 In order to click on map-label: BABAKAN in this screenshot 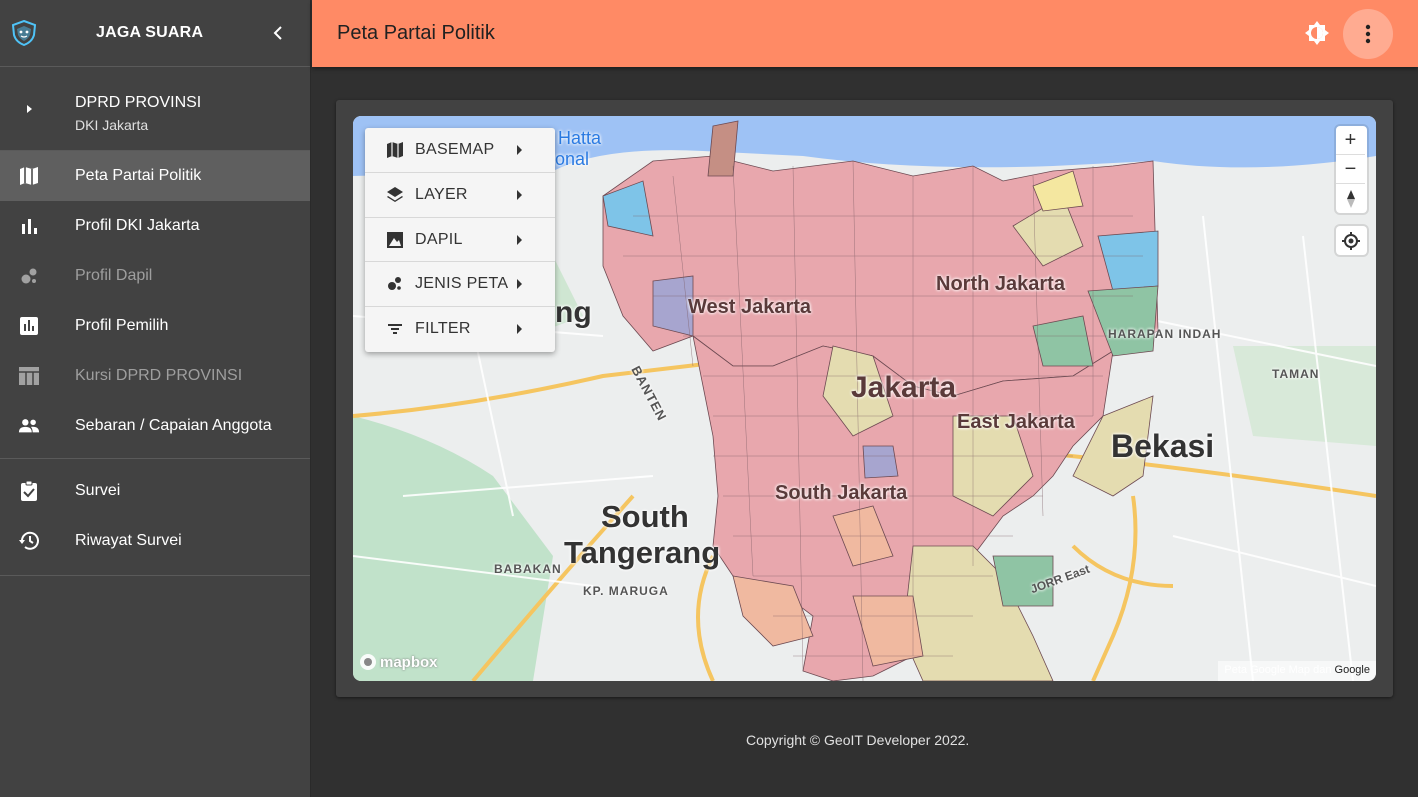, I will do `click(528, 569)`.